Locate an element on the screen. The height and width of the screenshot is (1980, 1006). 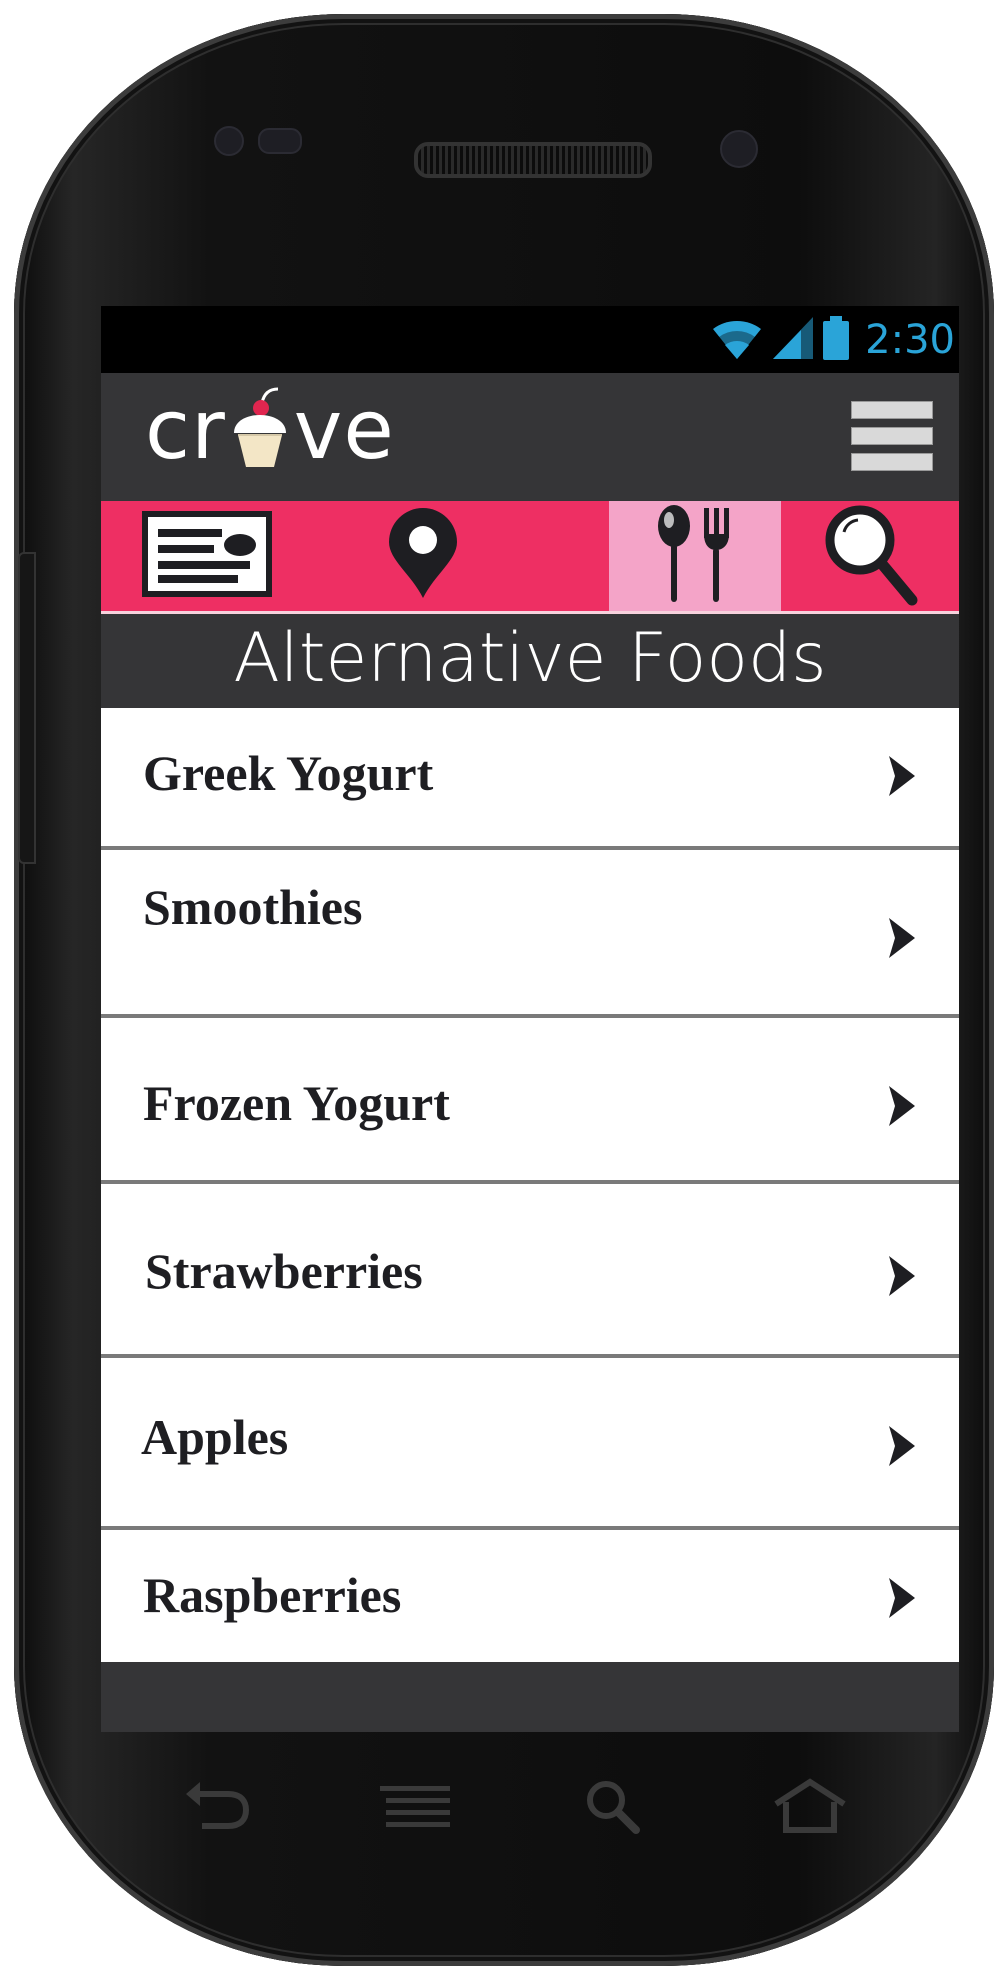
tab-news is located at coordinates (208, 556).